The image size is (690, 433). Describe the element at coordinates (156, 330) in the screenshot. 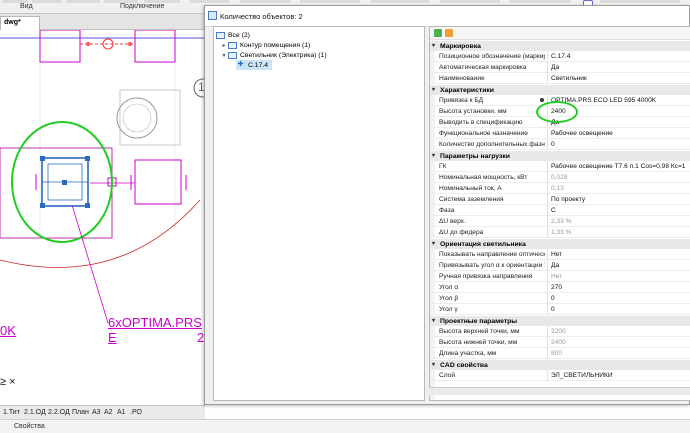

I see `fixture-label: 6xOPTIMA.PRS E` at that location.